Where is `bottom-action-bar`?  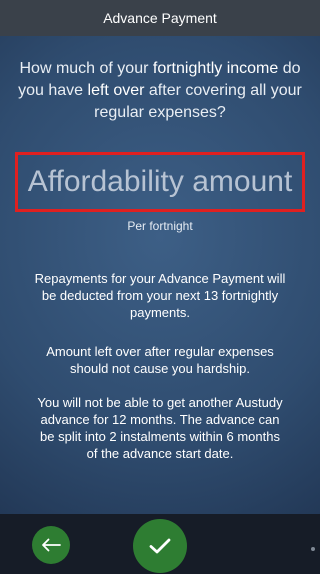 bottom-action-bar is located at coordinates (160, 544).